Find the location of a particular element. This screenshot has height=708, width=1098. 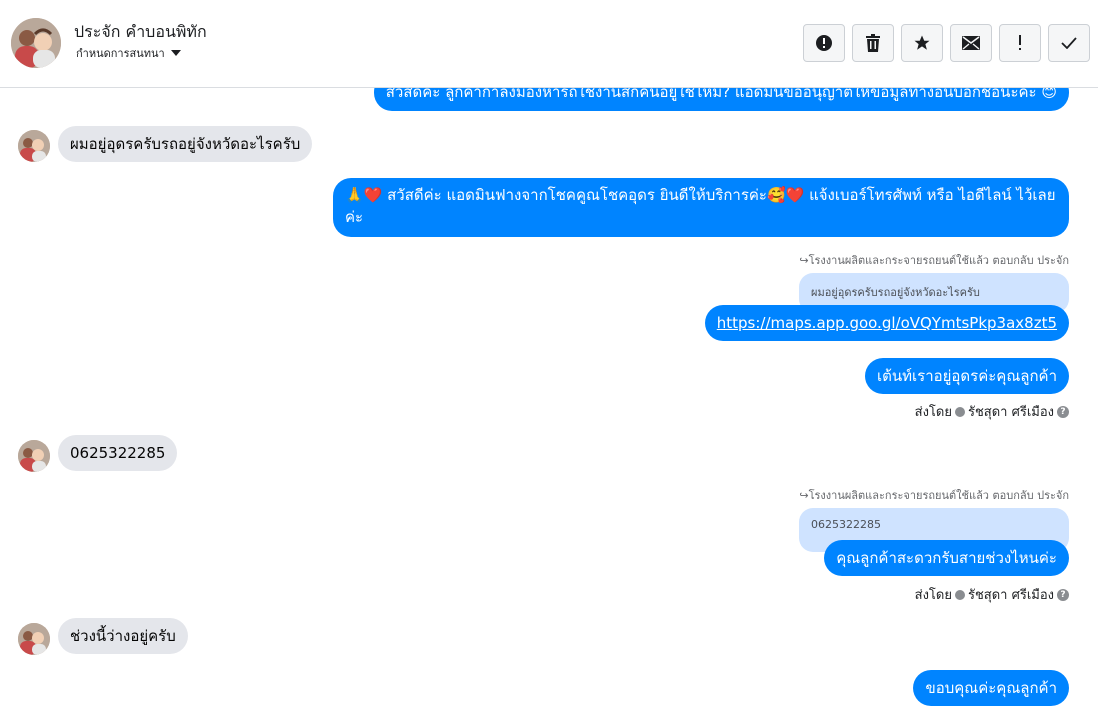

chevron-down-icon is located at coordinates (175, 53).